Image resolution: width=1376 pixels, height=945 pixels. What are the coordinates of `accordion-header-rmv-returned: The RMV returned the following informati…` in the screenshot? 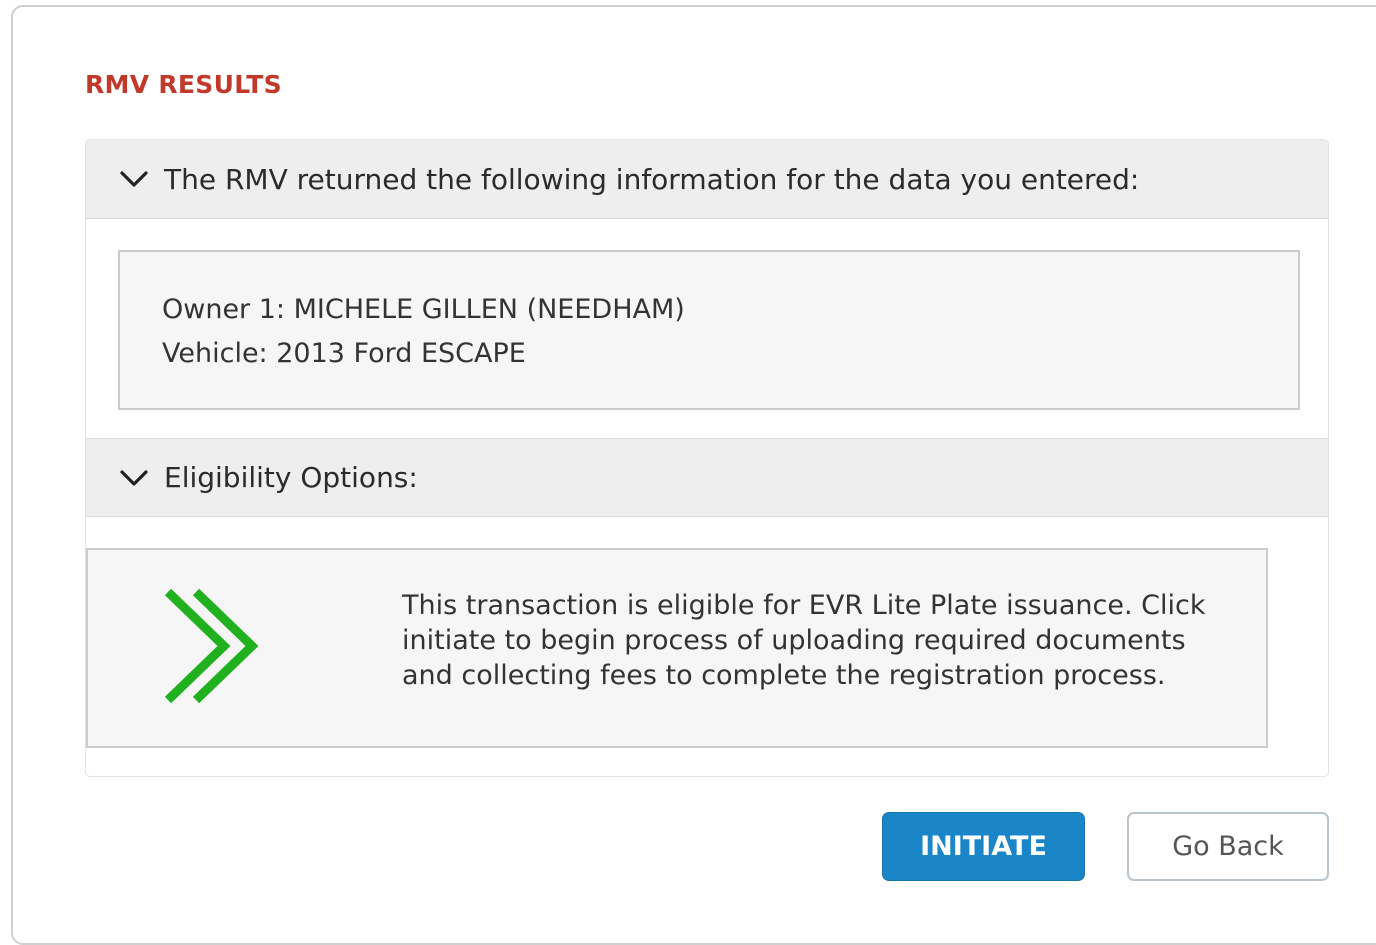 It's located at (707, 179).